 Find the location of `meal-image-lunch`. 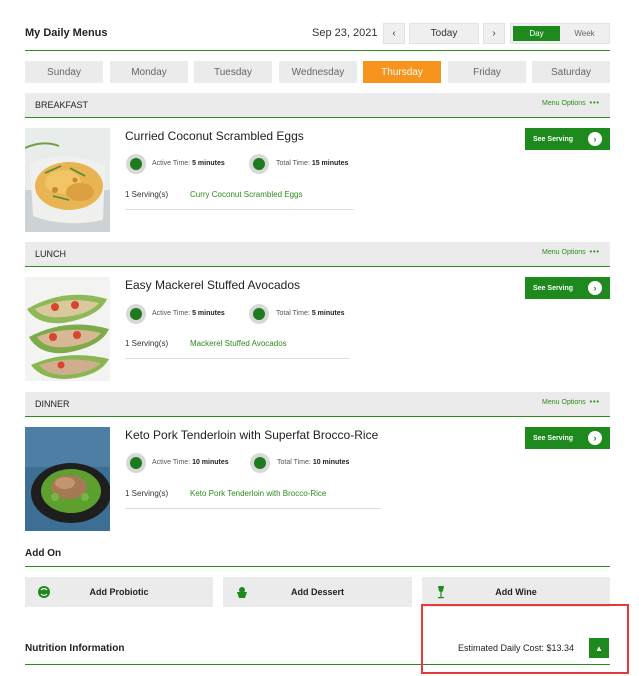

meal-image-lunch is located at coordinates (67, 329).